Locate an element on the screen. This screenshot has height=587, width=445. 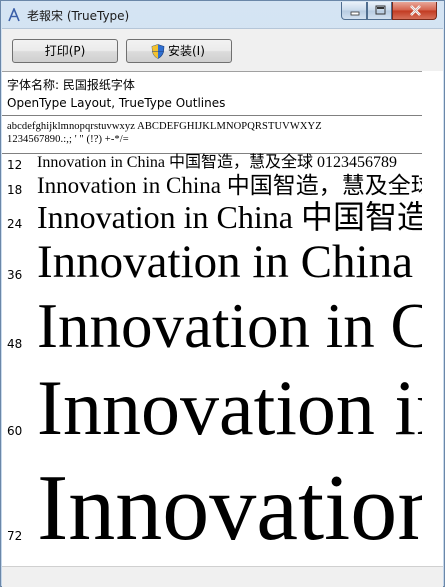
maximize-icon is located at coordinates (380, 10).